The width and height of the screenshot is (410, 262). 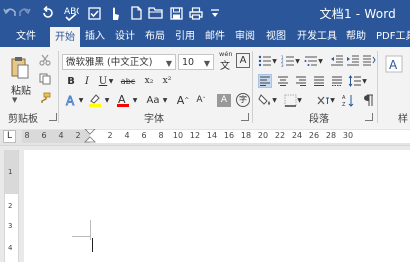 What do you see at coordinates (45, 79) in the screenshot?
I see `copy-icon` at bounding box center [45, 79].